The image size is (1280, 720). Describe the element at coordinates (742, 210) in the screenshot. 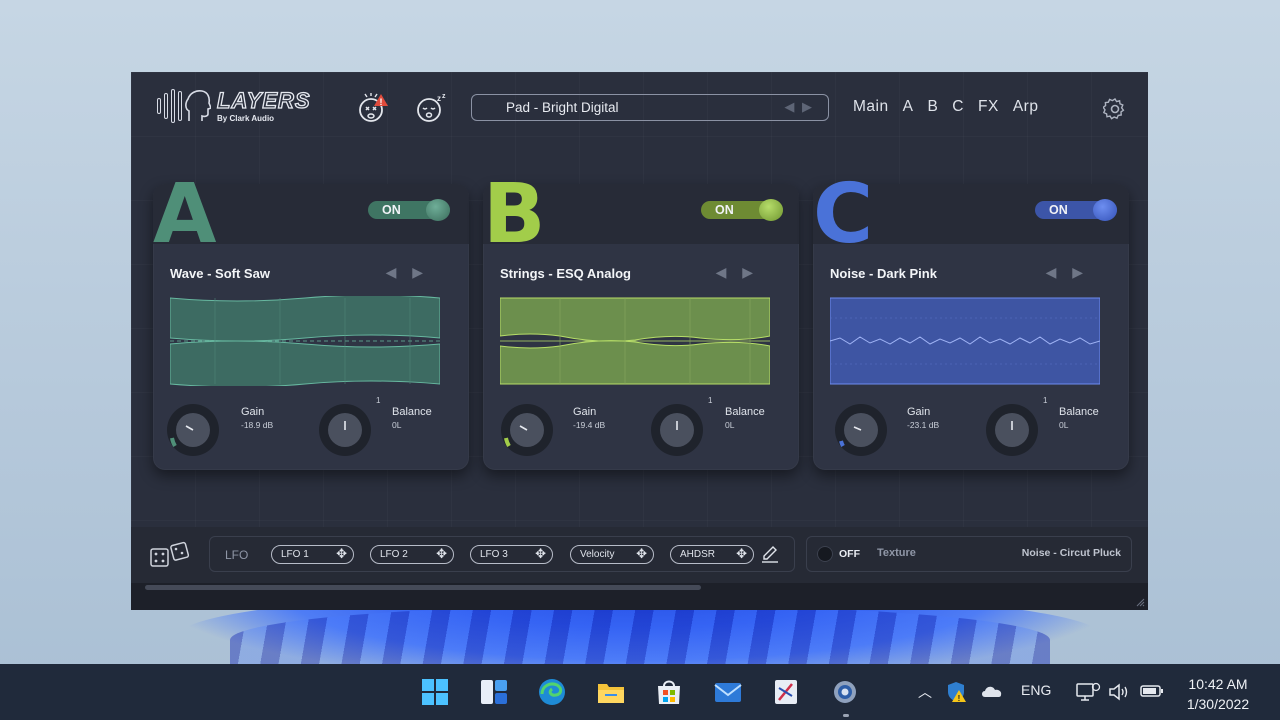

I see `layer-b-toggle: ON` at that location.